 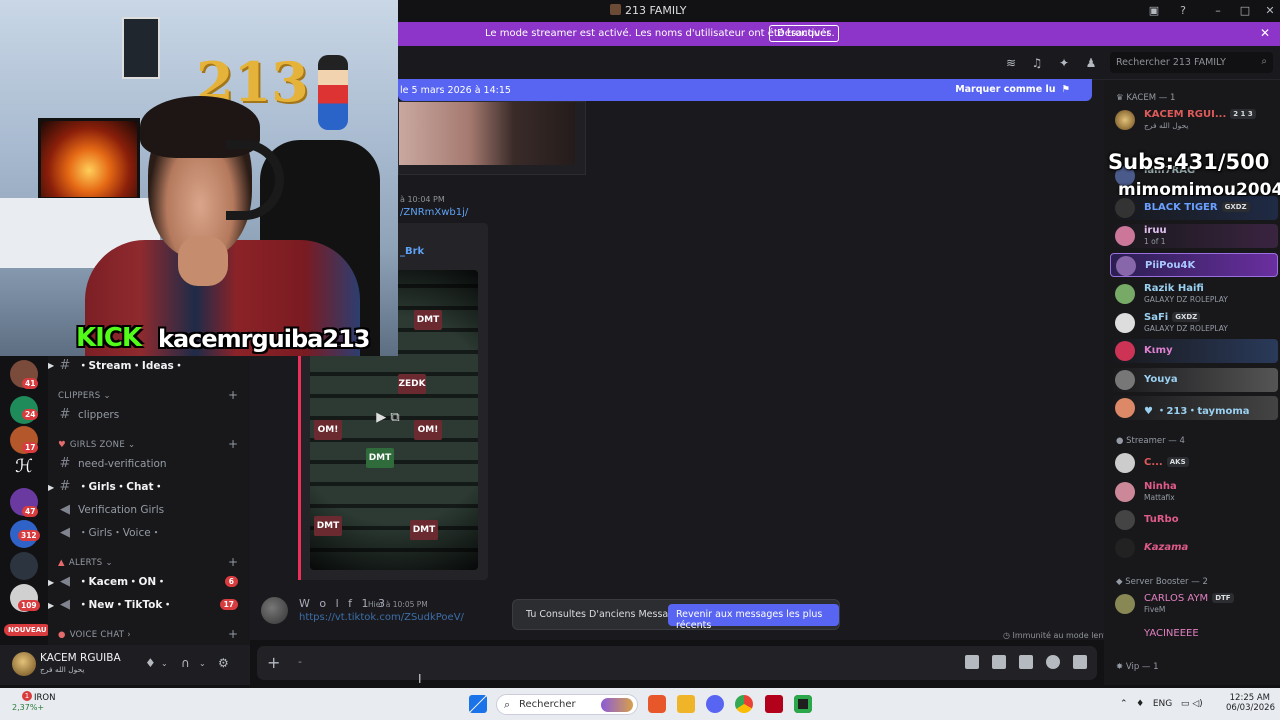 What do you see at coordinates (111, 509) in the screenshot?
I see `channel-verification-girls: ◀ Verification Girls` at bounding box center [111, 509].